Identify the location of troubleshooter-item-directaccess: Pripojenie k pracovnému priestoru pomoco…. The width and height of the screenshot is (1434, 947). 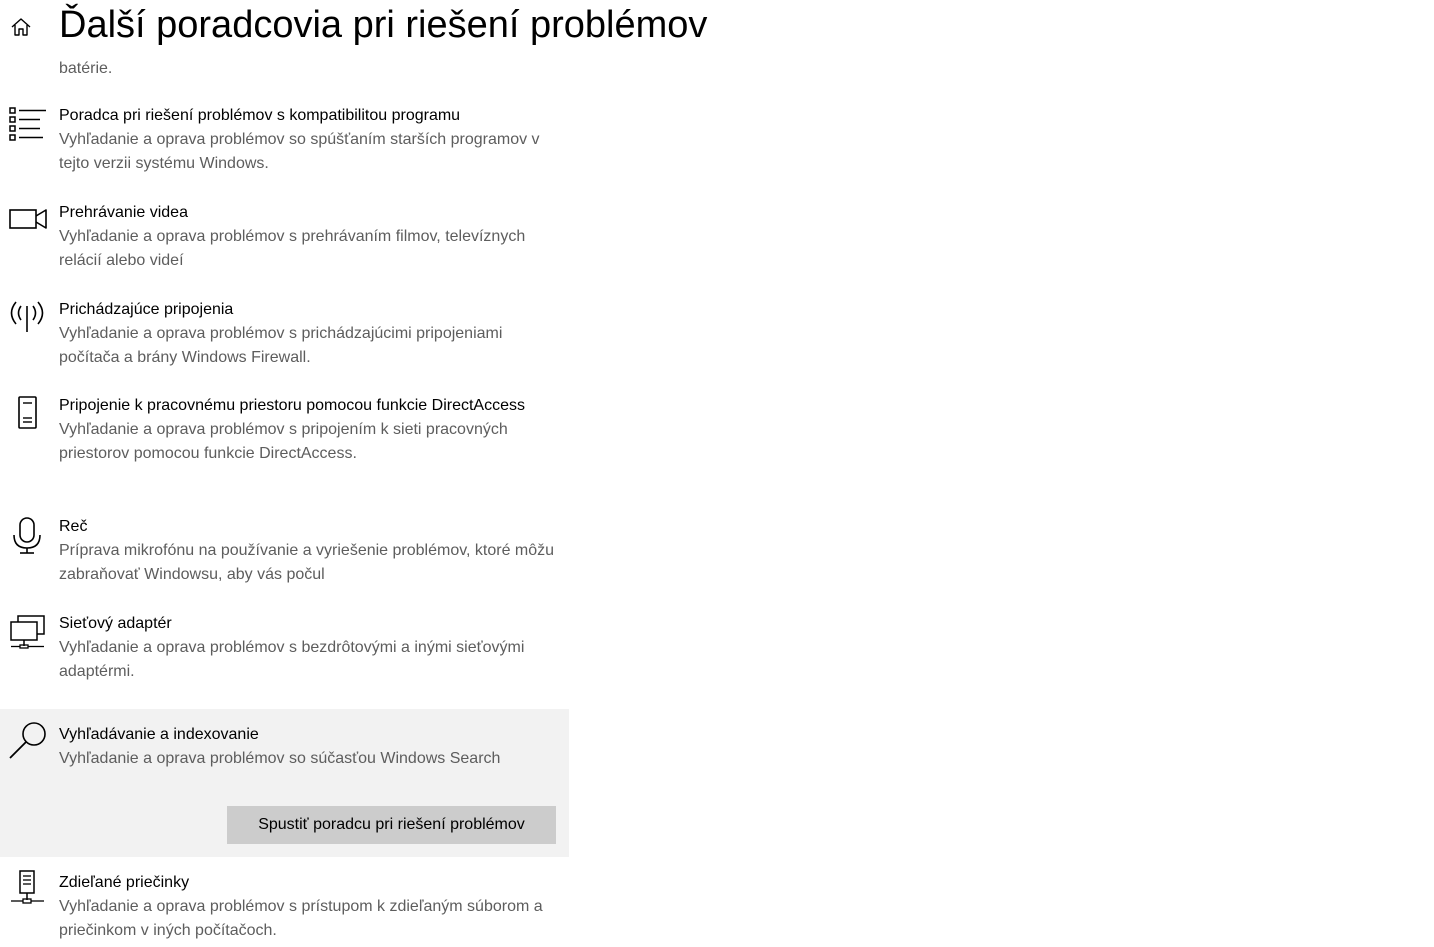
(284, 454).